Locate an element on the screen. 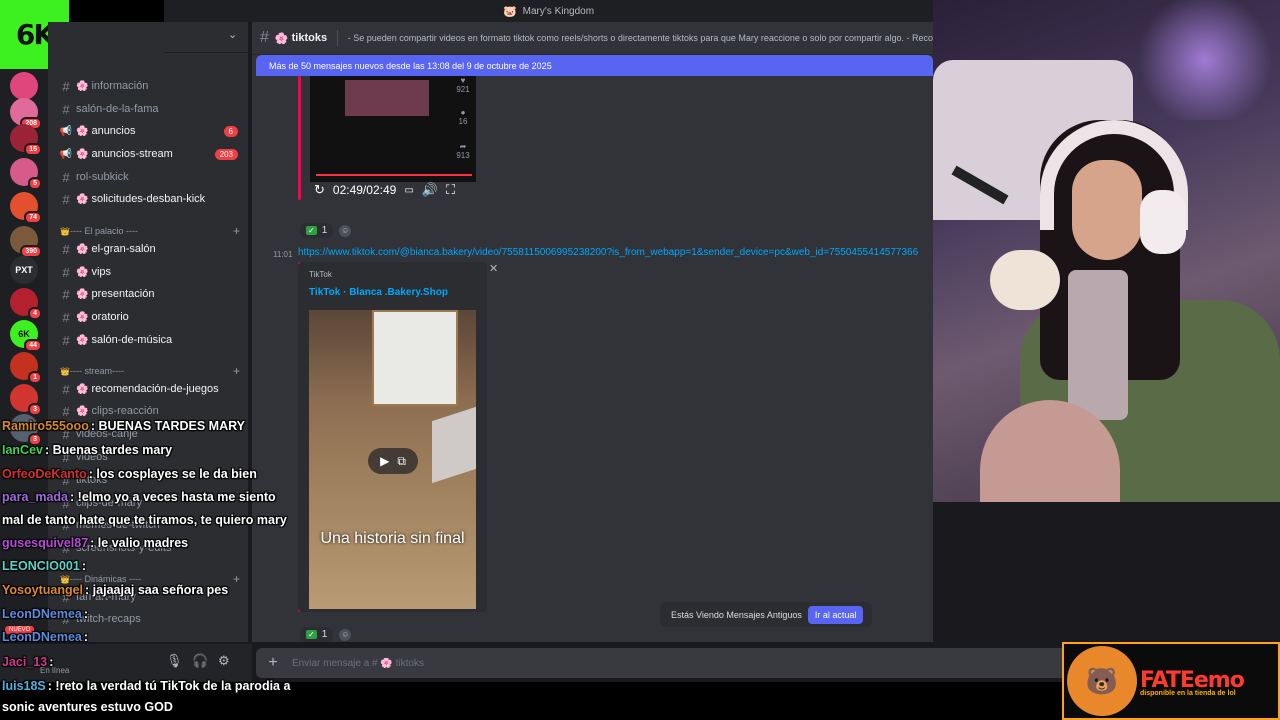 The image size is (1280, 720). mention-badge: 5 is located at coordinates (35, 183).